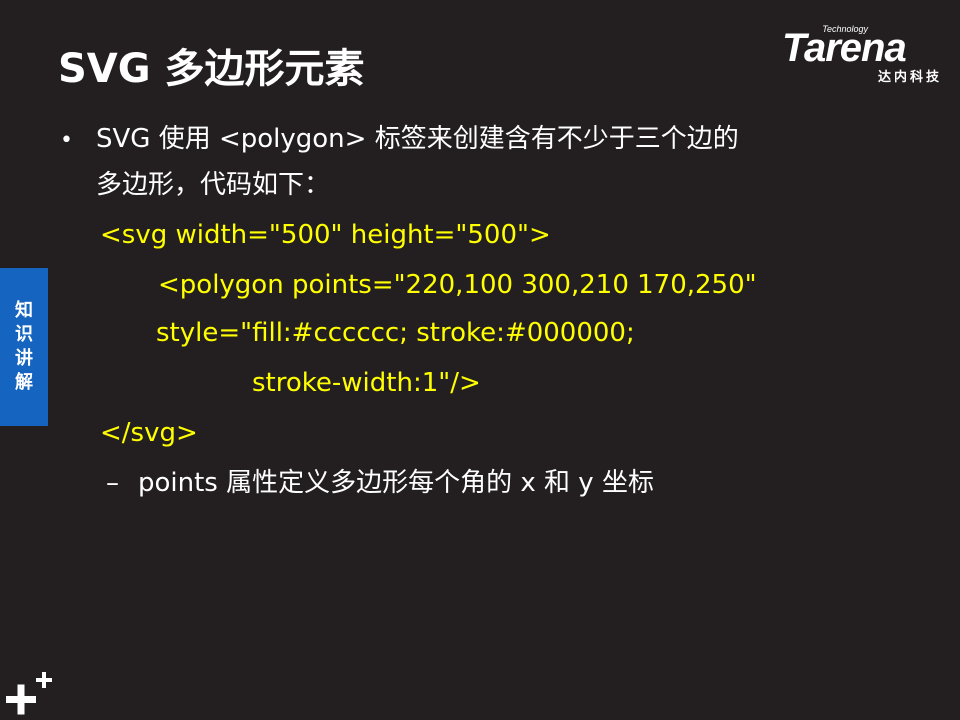  What do you see at coordinates (366, 383) in the screenshot?
I see `code-line-4: stroke-width:1"/>` at bounding box center [366, 383].